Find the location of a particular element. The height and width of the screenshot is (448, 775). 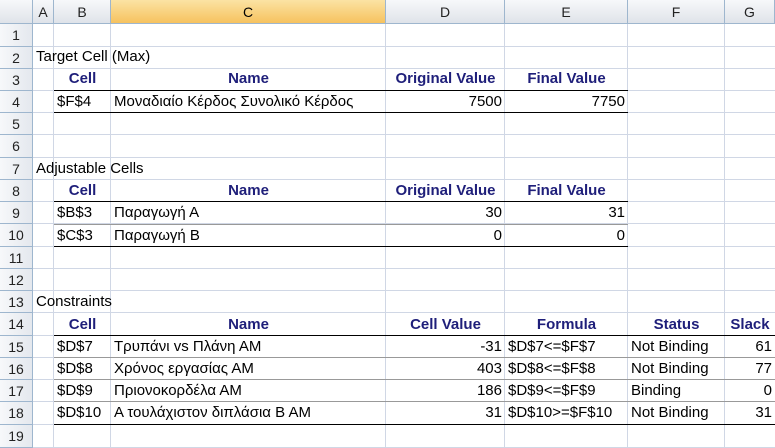

adjustable-cell-name: Παραγωγή Β is located at coordinates (248, 236).